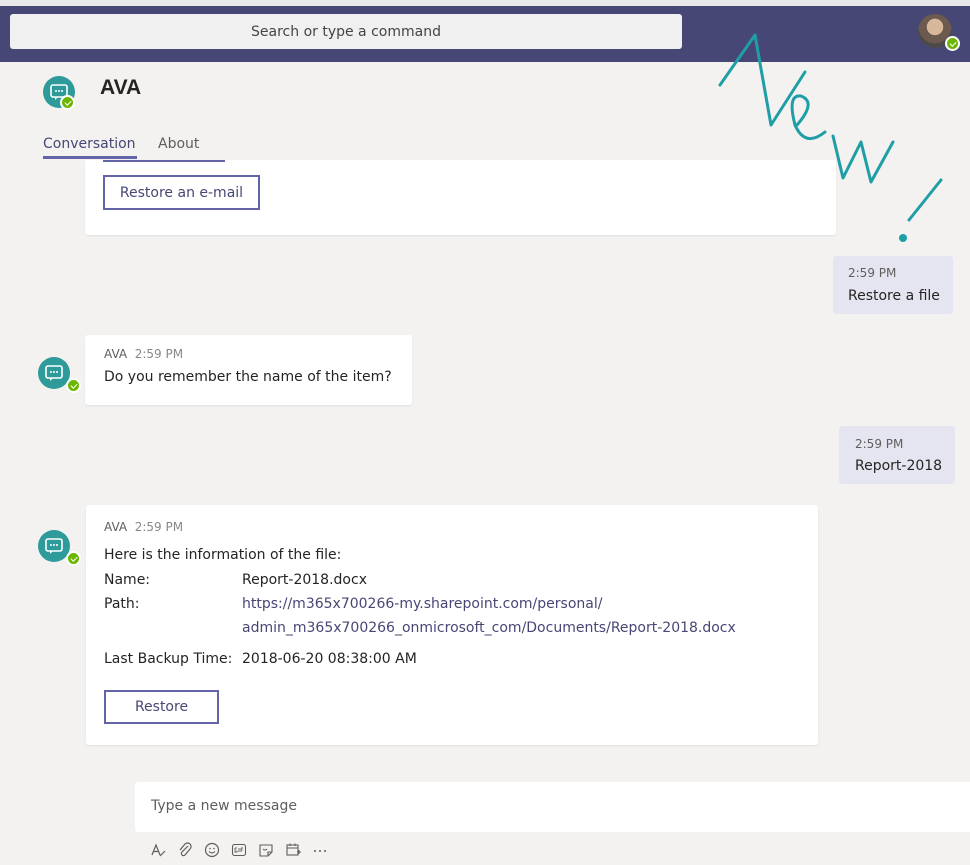 The height and width of the screenshot is (865, 970). I want to click on tab-about: About, so click(178, 144).